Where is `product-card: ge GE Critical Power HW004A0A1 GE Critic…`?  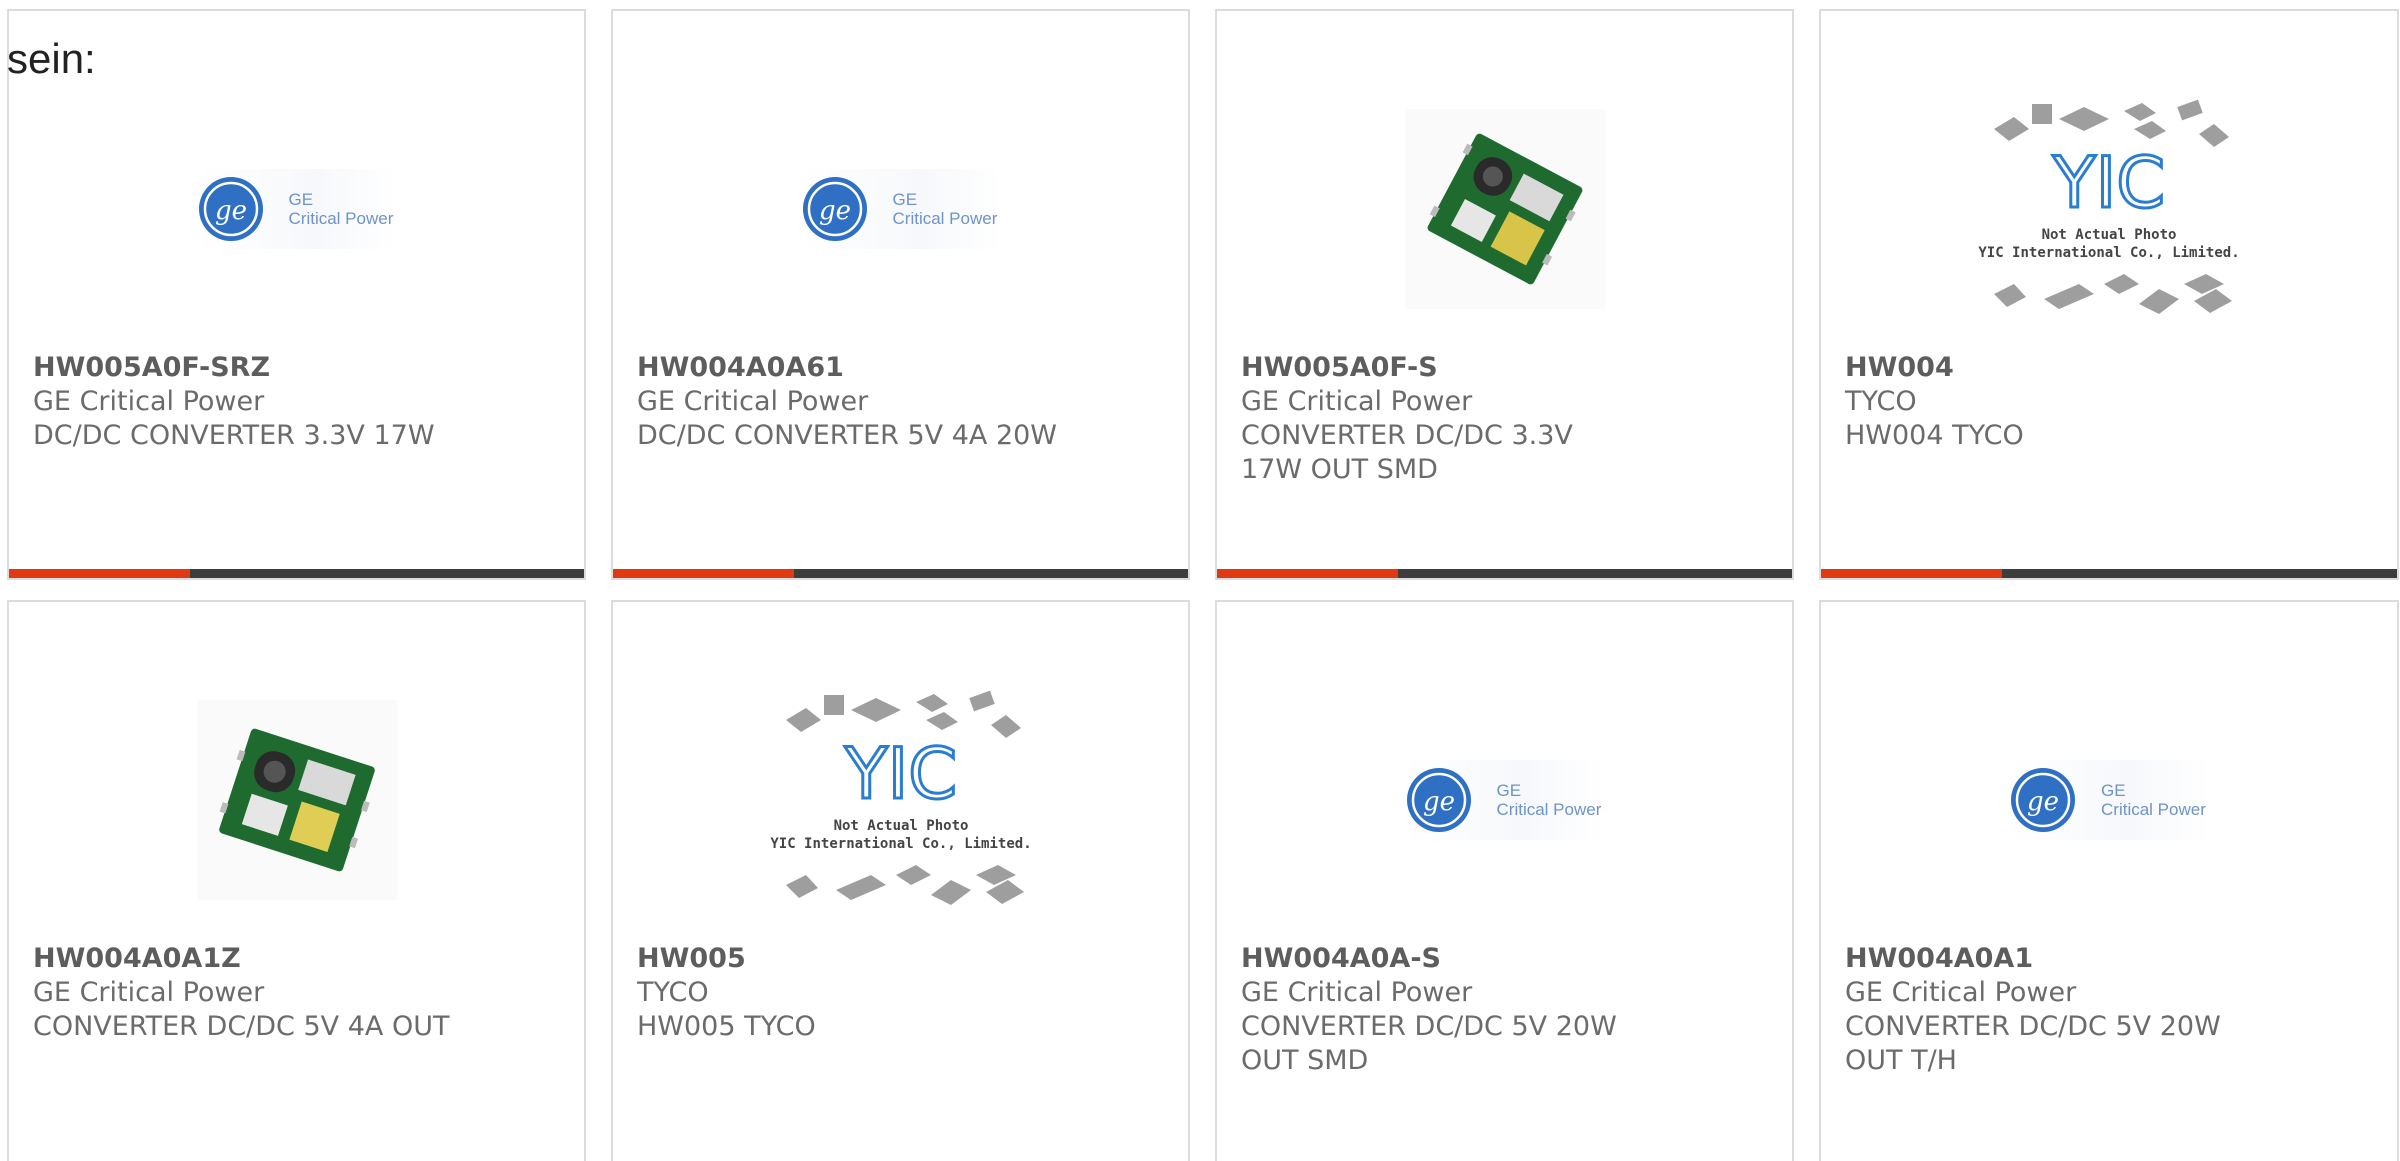
product-card: ge GE Critical Power HW004A0A1 GE Critic… is located at coordinates (2109, 880).